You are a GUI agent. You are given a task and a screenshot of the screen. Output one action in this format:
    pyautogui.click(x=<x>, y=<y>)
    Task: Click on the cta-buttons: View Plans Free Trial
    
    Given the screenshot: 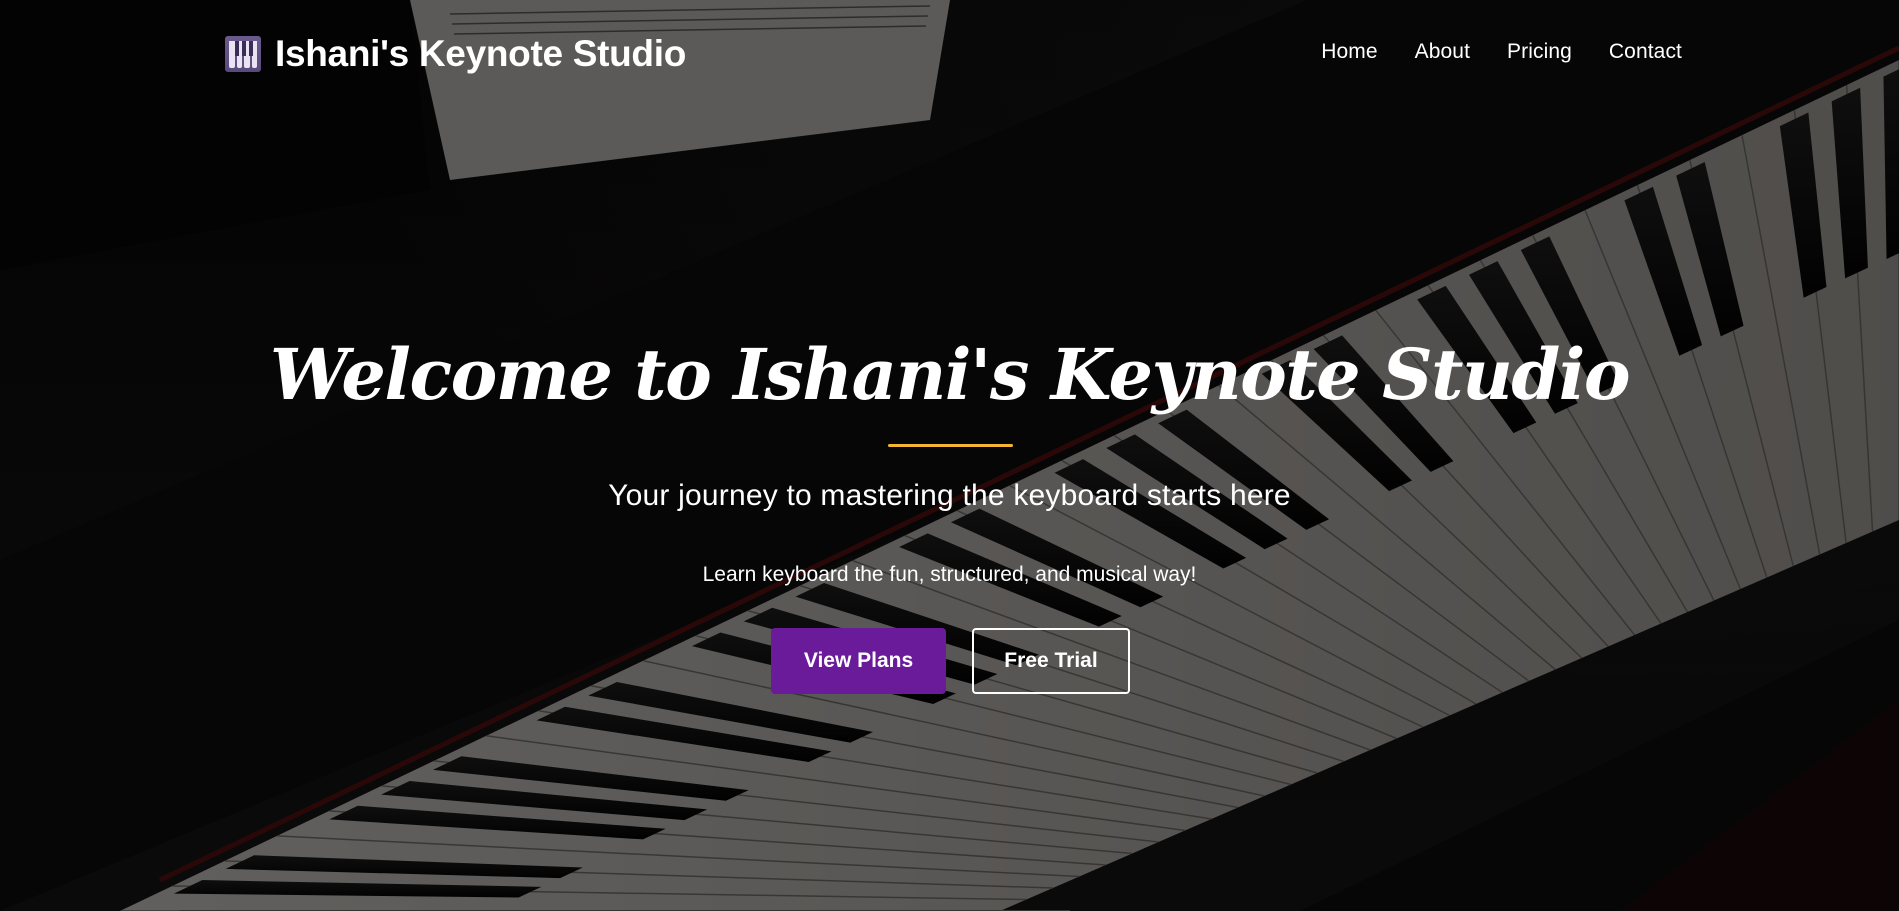 What is the action you would take?
    pyautogui.click(x=950, y=661)
    